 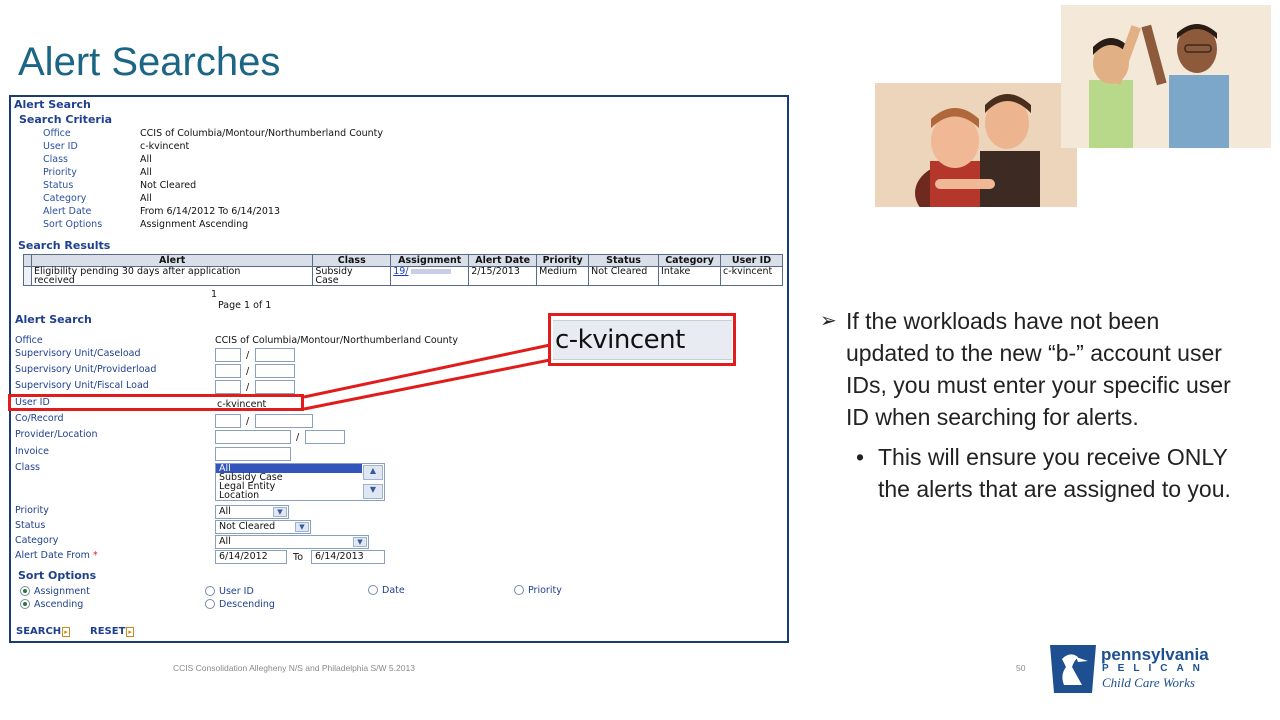 I want to click on sup-provider-unit-input, so click(x=228, y=371).